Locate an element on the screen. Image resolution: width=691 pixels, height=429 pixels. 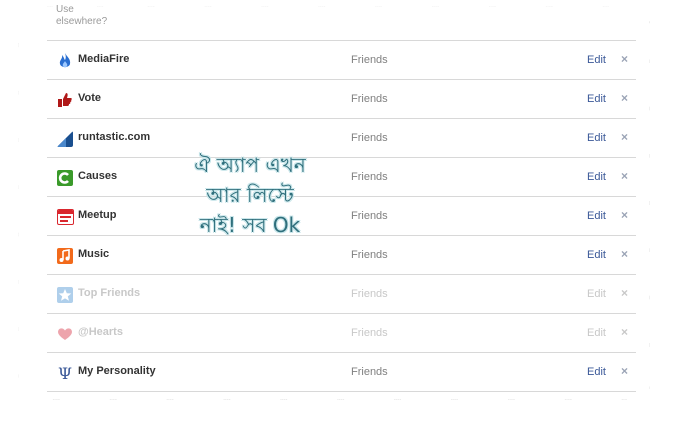
app-name: Meetup is located at coordinates (97, 215).